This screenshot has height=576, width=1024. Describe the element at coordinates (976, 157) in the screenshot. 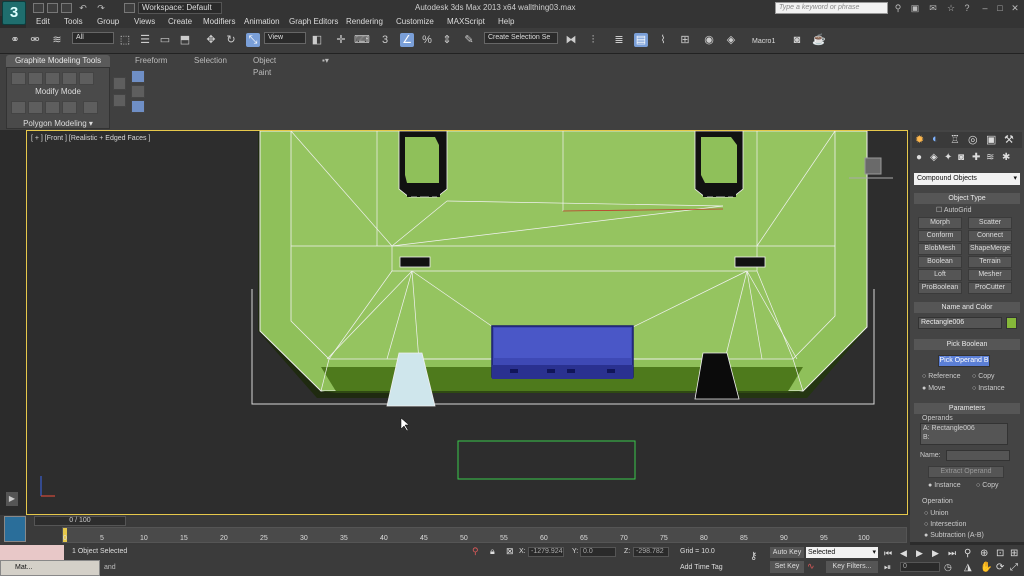

I see `helpers-icon: ✚` at that location.